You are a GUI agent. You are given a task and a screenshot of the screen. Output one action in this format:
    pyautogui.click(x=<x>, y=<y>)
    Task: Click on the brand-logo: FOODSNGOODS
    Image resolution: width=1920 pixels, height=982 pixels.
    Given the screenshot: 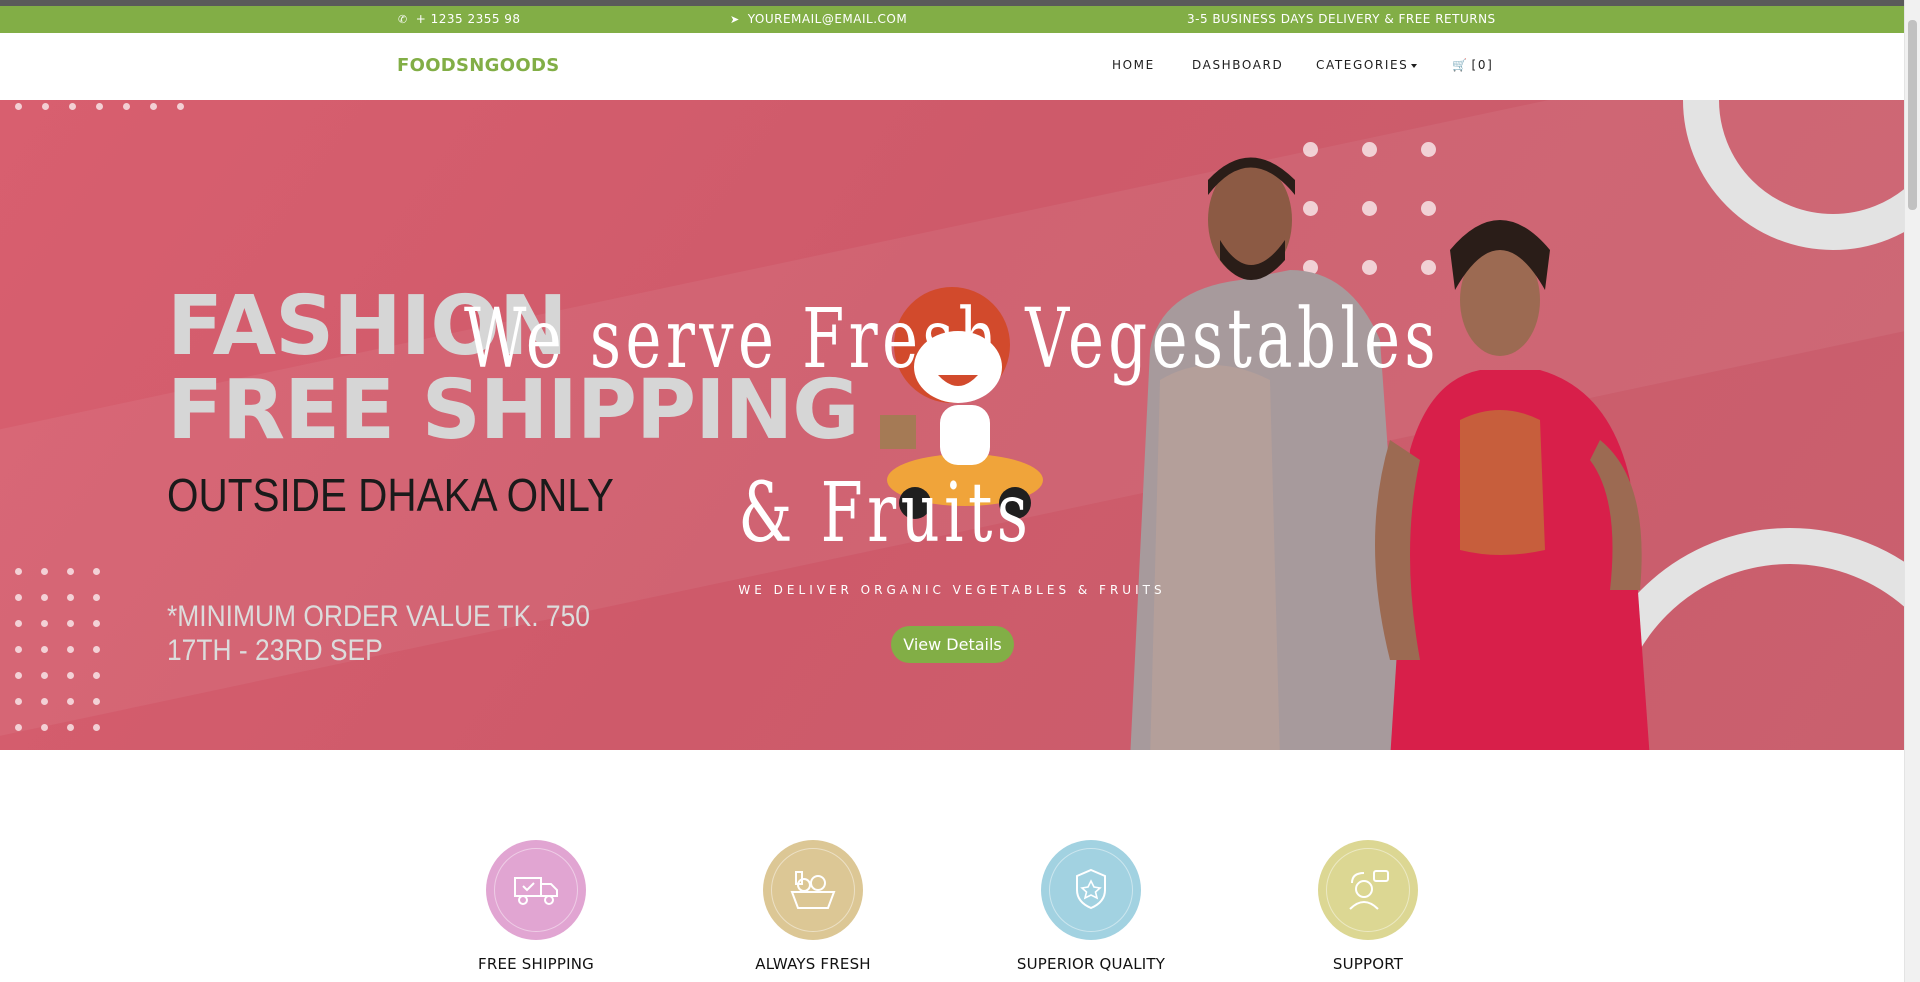 What is the action you would take?
    pyautogui.click(x=478, y=65)
    